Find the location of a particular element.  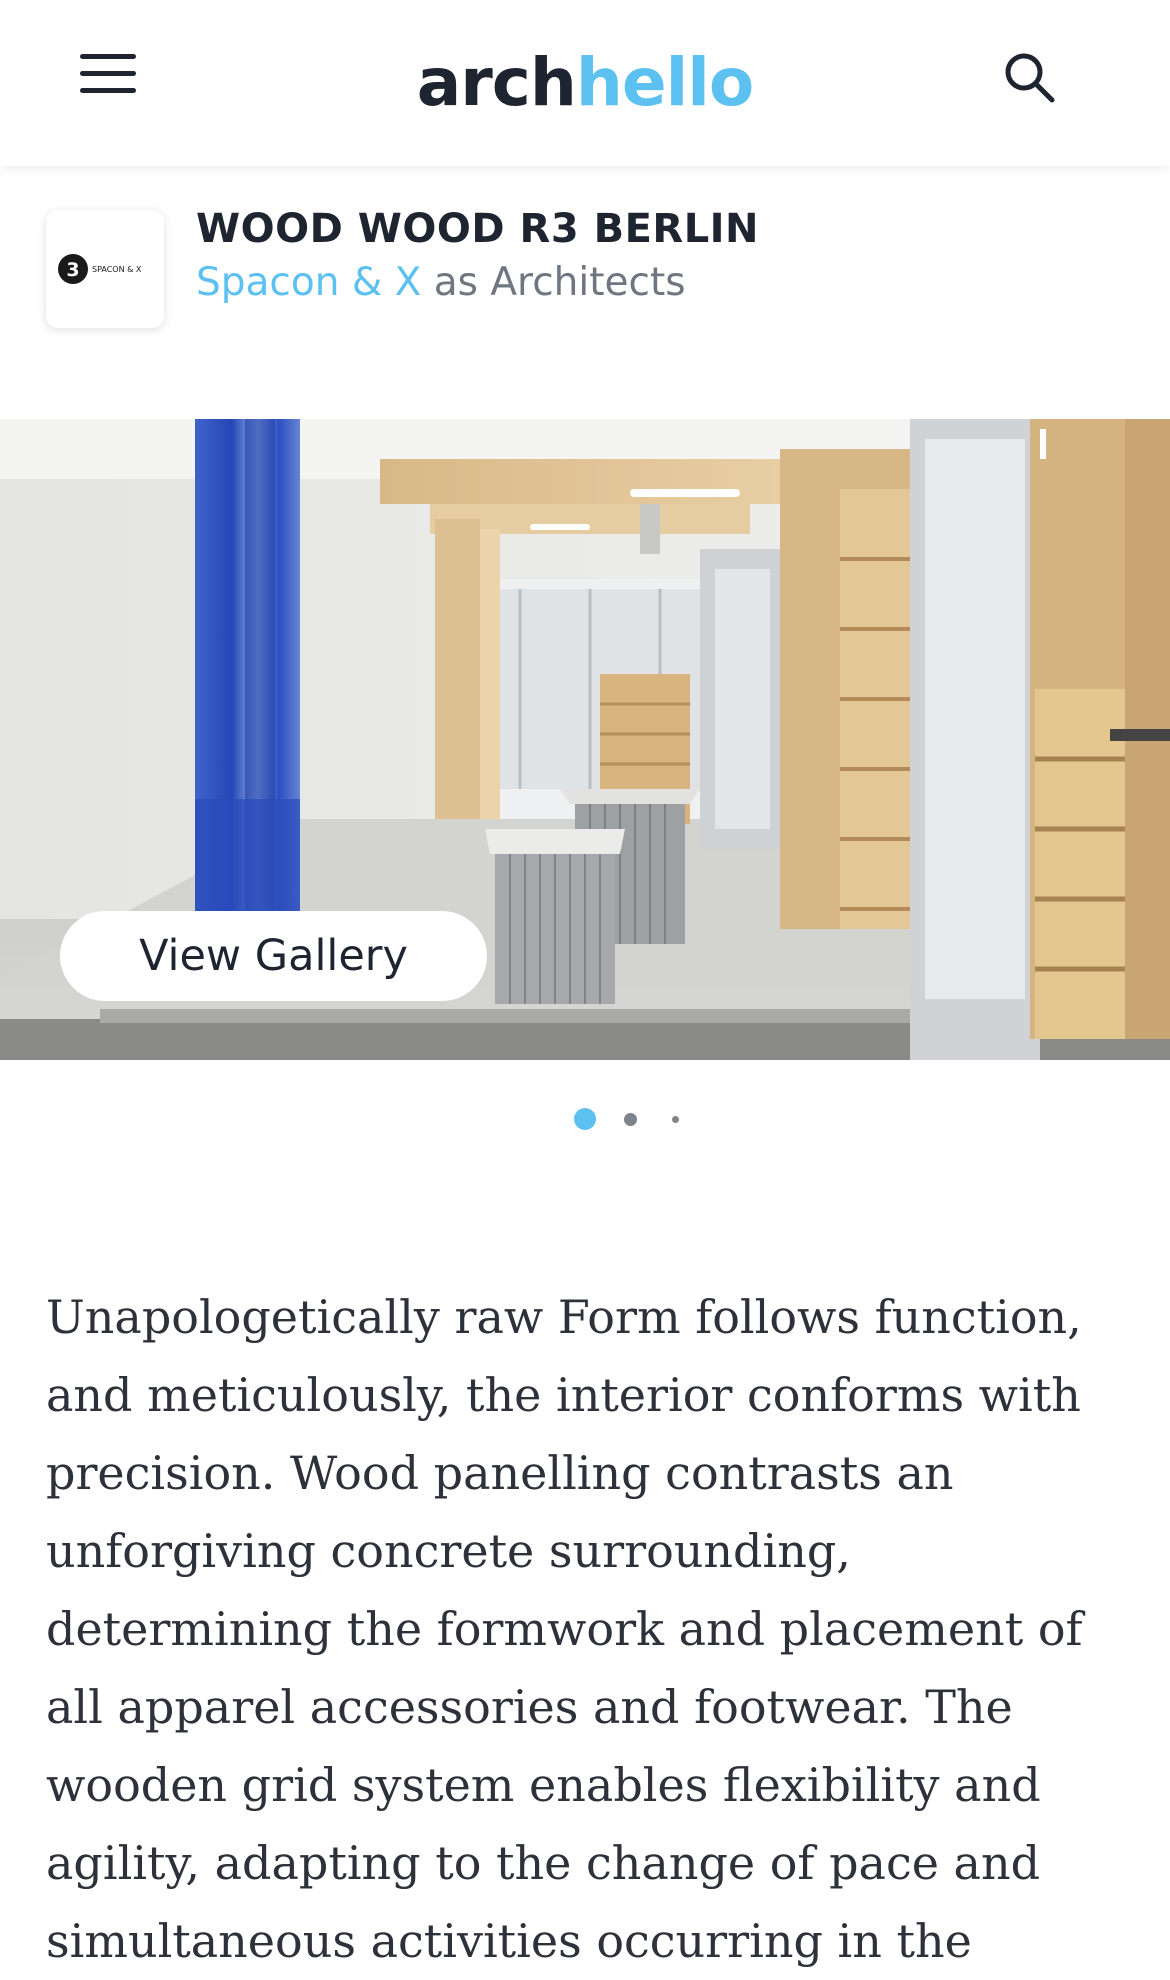

project-credit: Spacon & X as Architects is located at coordinates (441, 282).